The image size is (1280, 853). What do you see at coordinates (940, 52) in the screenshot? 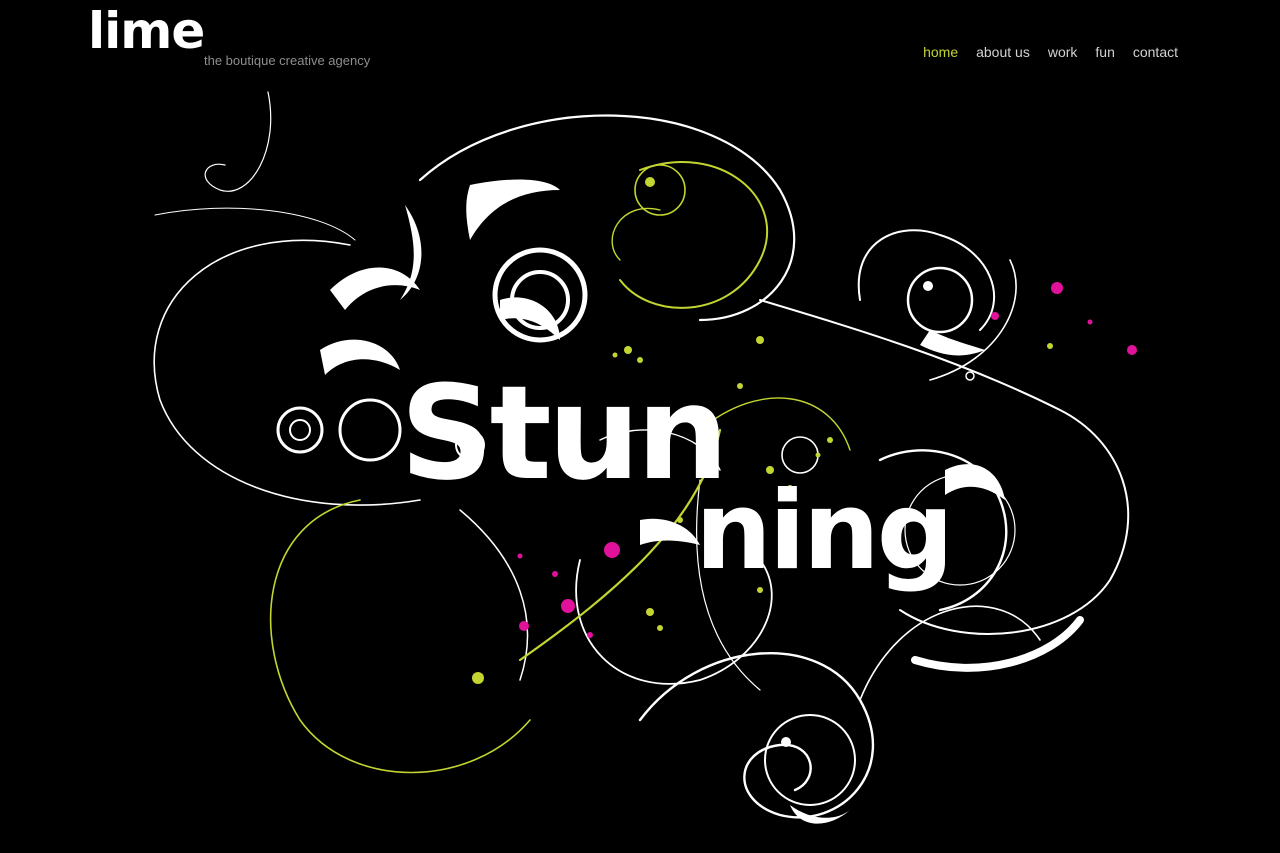
I see `nav-home: home` at bounding box center [940, 52].